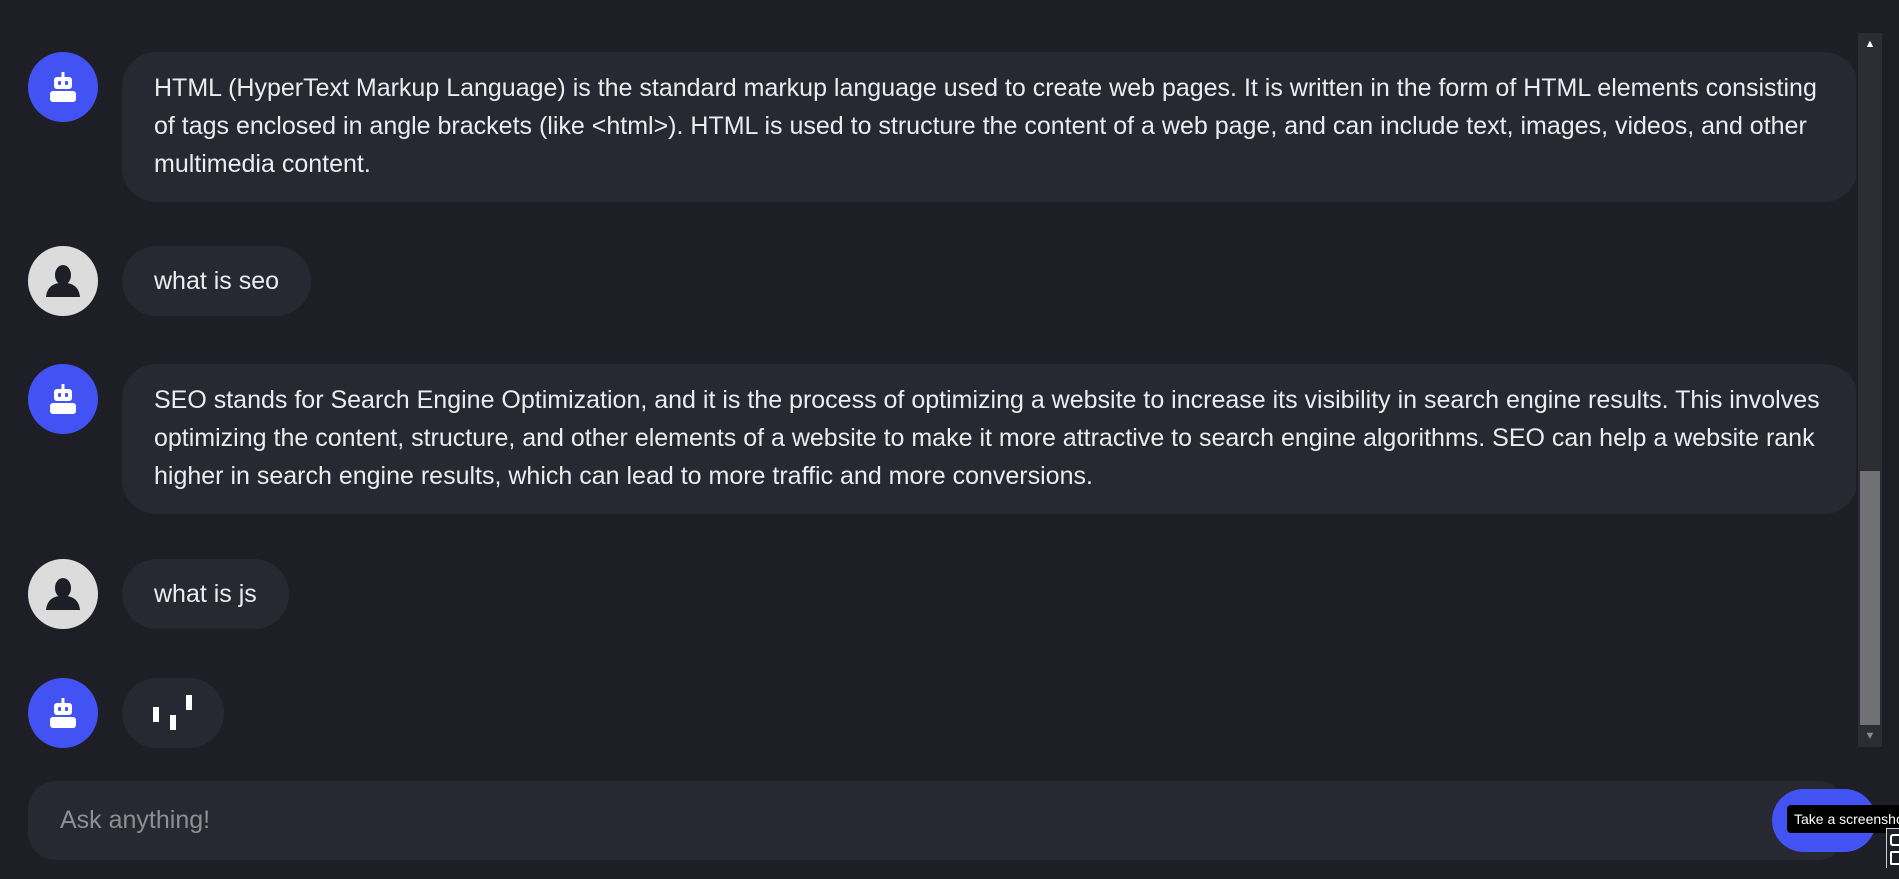 This screenshot has width=1899, height=879. I want to click on message-input-container, so click(937, 820).